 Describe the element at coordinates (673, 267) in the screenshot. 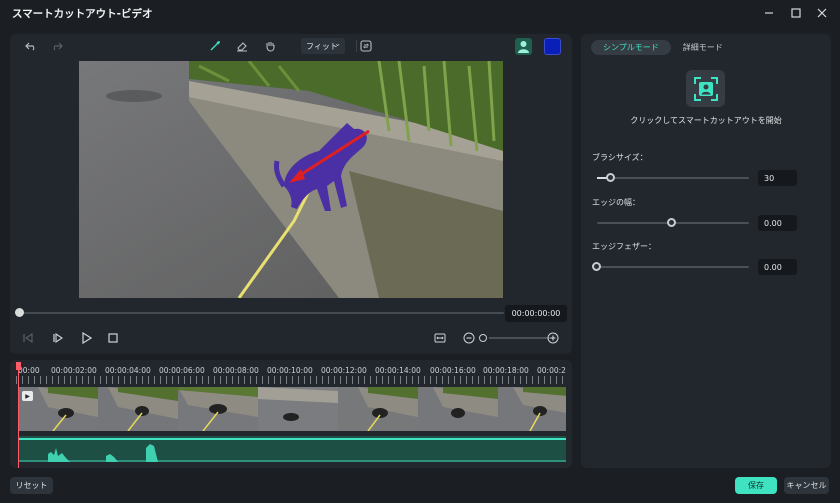

I see `edge-feather-slider` at that location.